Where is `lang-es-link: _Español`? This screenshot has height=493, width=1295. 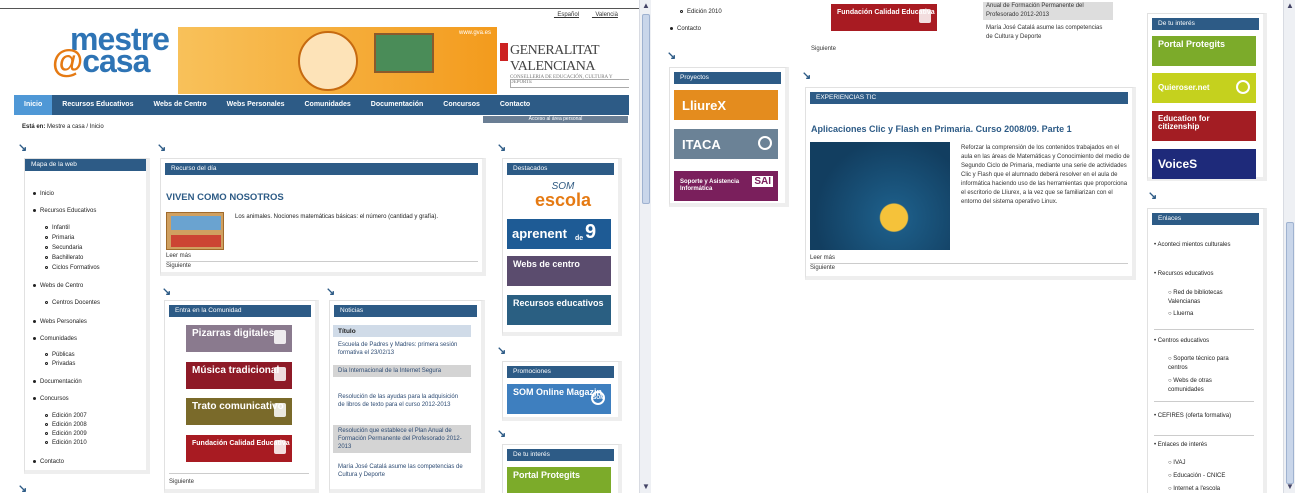
lang-es-link: _Español is located at coordinates (566, 15).